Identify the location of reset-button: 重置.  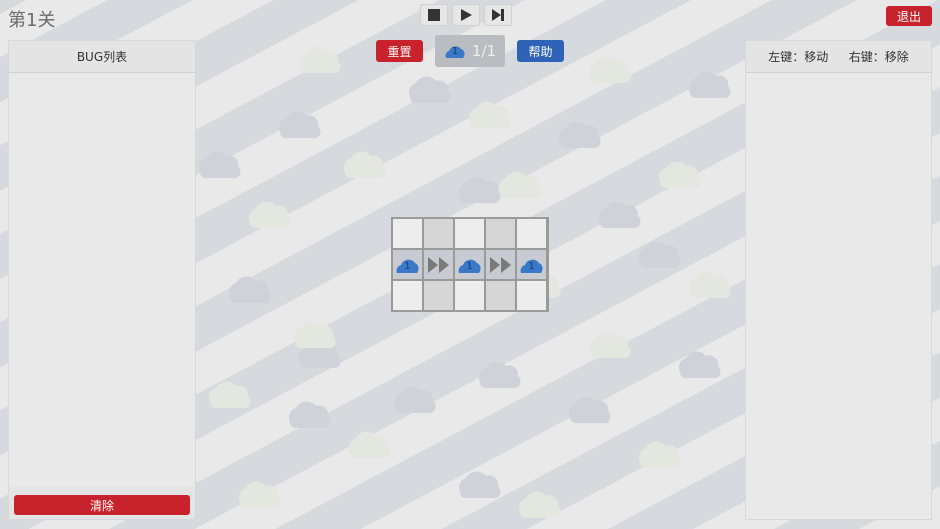
(399, 51).